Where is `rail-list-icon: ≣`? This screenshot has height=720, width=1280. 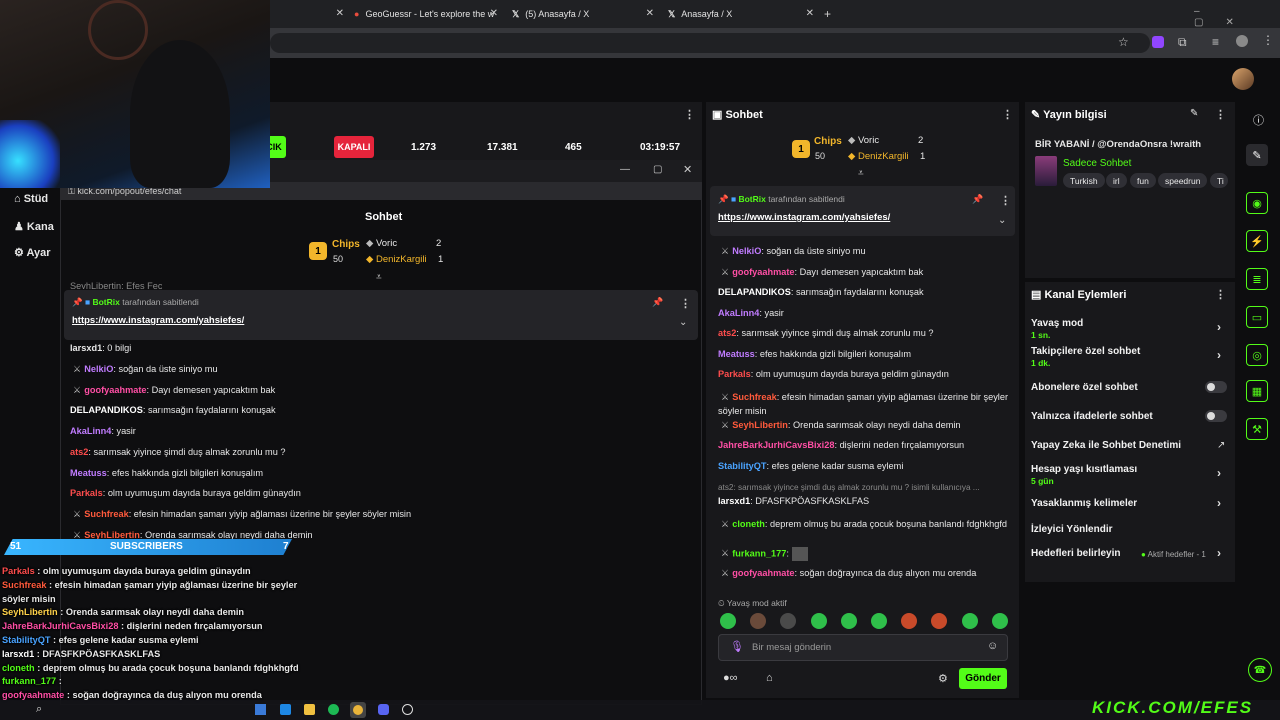 rail-list-icon: ≣ is located at coordinates (1257, 279).